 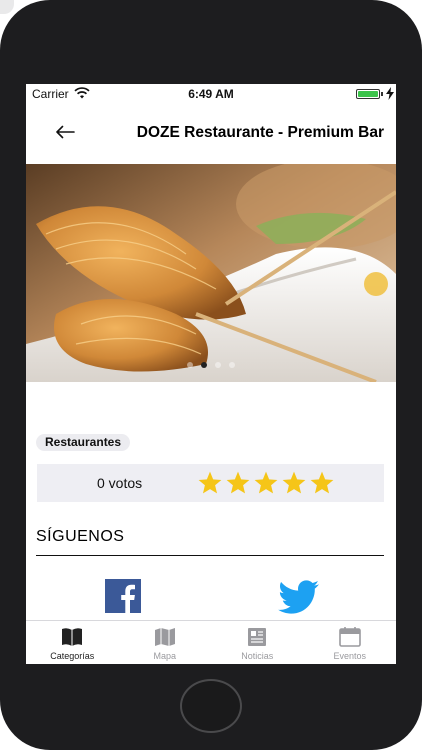 I want to click on battery-icon, so click(x=368, y=94).